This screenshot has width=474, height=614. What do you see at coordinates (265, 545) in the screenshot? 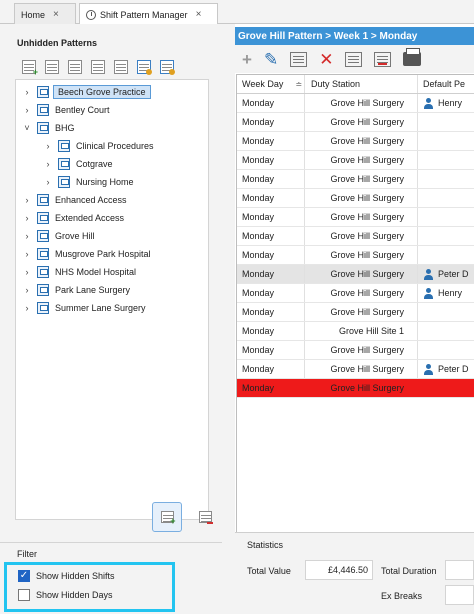
I see `statistics-title: Statistics` at bounding box center [265, 545].